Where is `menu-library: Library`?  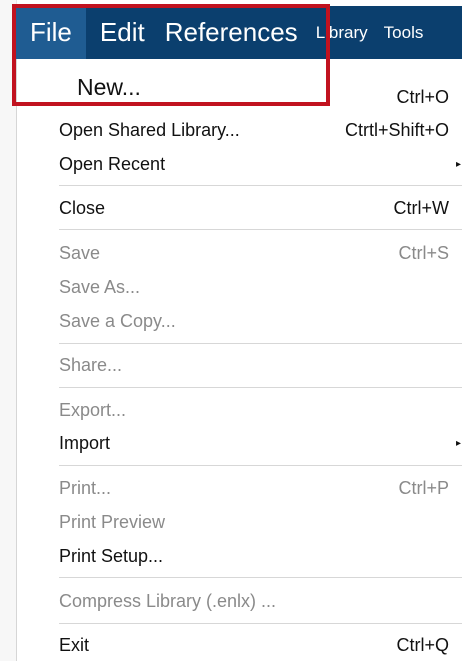 menu-library: Library is located at coordinates (342, 32).